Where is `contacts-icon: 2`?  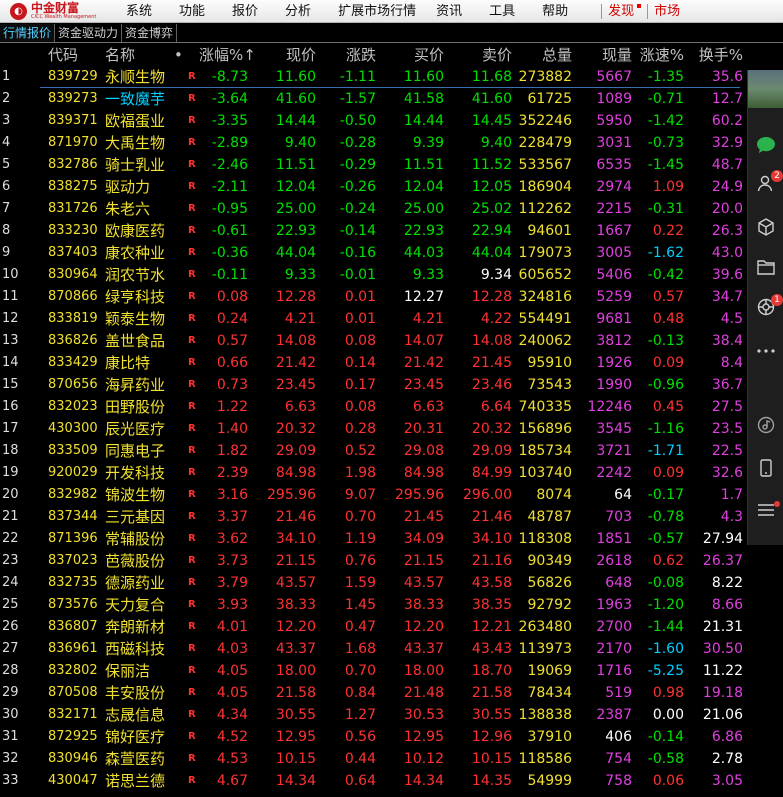
contacts-icon: 2 is located at coordinates (765, 183).